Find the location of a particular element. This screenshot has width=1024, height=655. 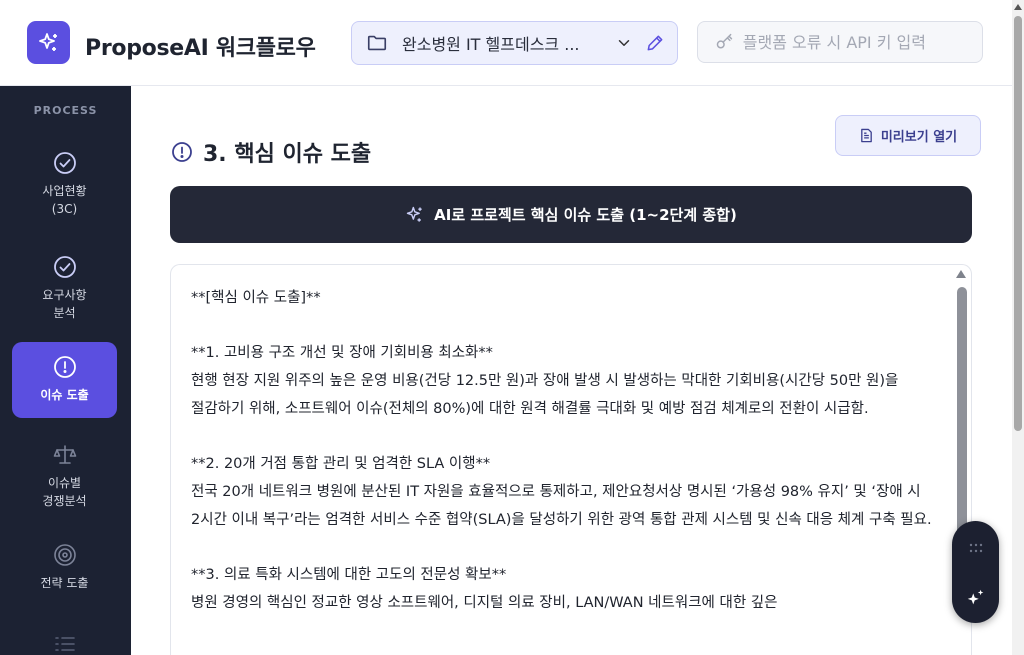

open-preview-button: 미리보기 열기 is located at coordinates (908, 135).